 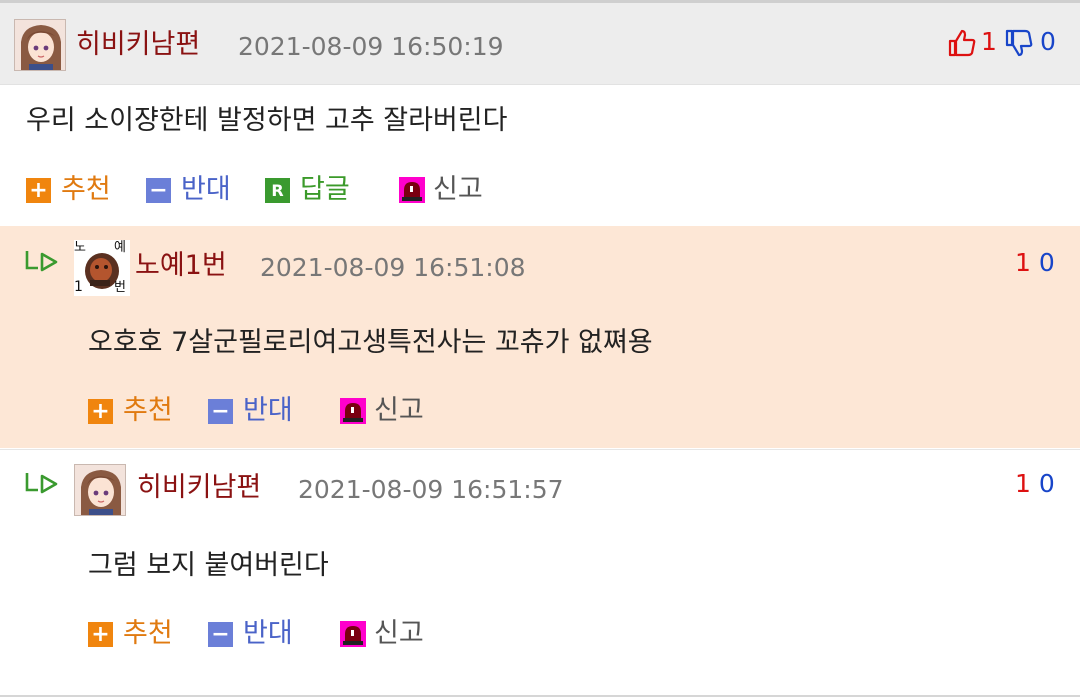 I want to click on comment-text: 우리 소이쟝한테 발정하면 고추 잘라버린다, so click(x=267, y=120).